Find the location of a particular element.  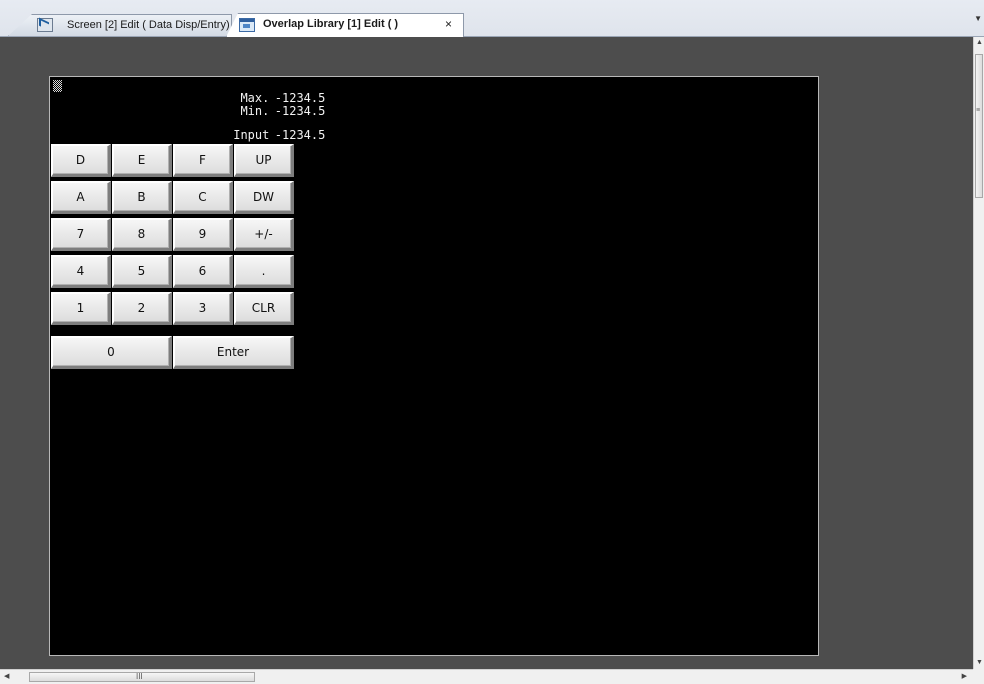

vertical-thumb-grip-icon: ≡ is located at coordinates (978, 110).